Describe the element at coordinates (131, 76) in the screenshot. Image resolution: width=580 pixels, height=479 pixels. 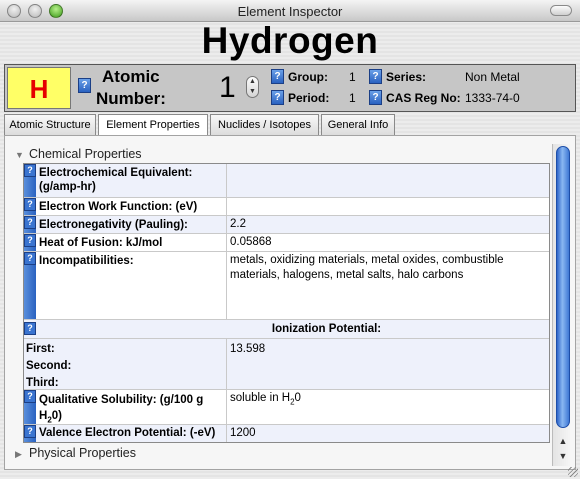
I see `atomic-number-label-1: Atomic` at that location.